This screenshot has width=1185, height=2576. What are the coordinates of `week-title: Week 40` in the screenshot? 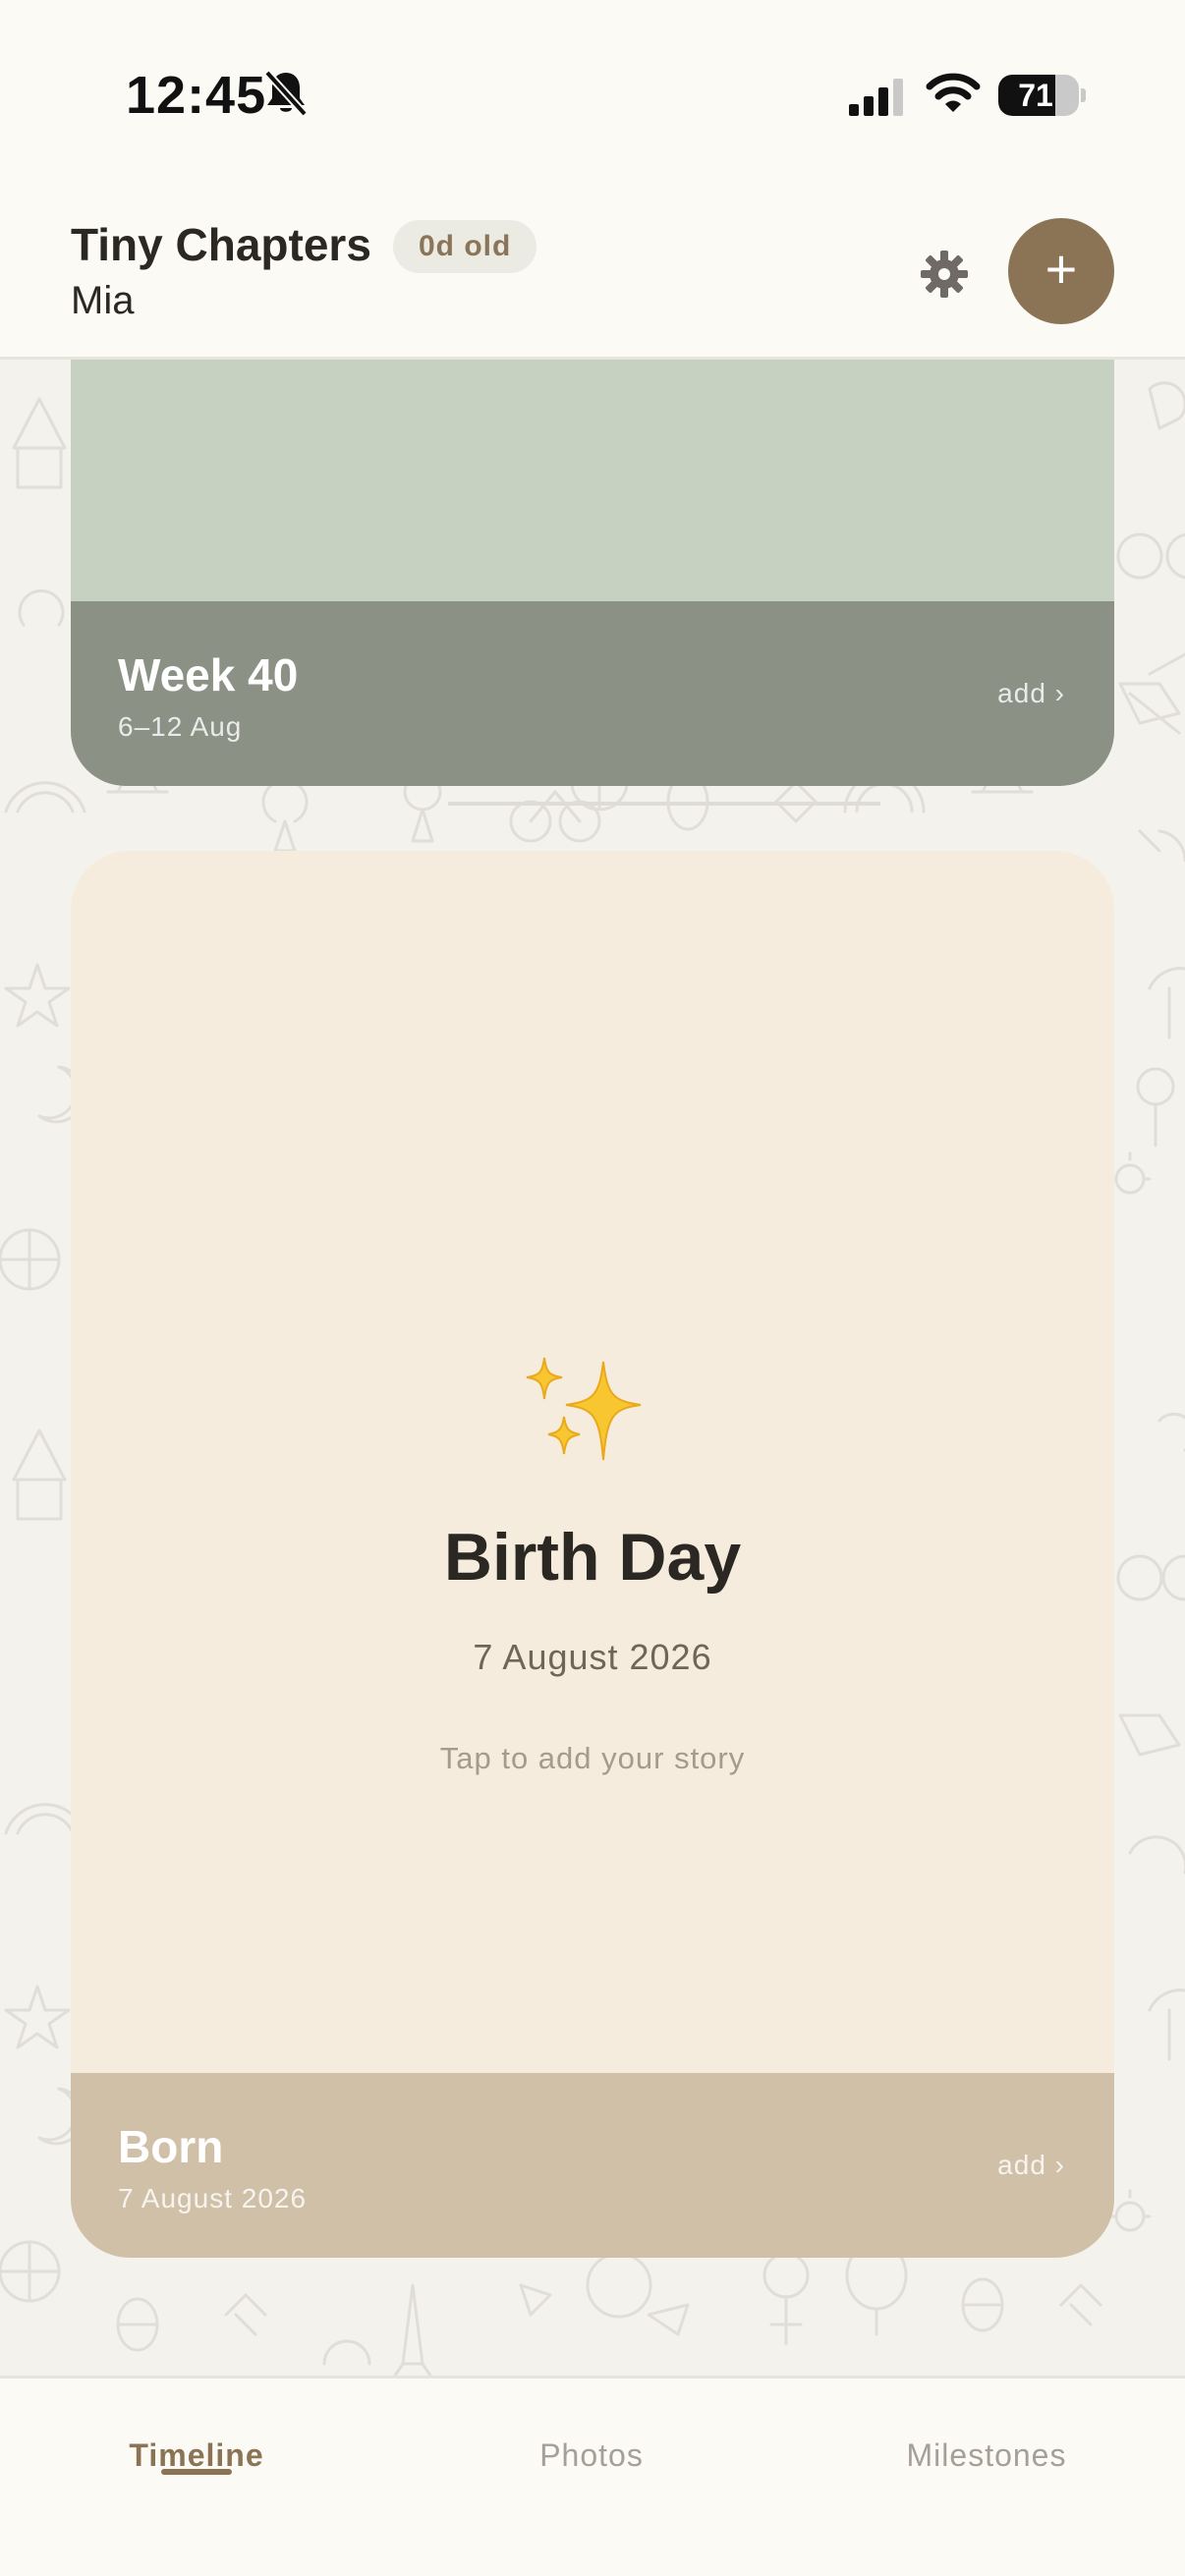 It's located at (209, 674).